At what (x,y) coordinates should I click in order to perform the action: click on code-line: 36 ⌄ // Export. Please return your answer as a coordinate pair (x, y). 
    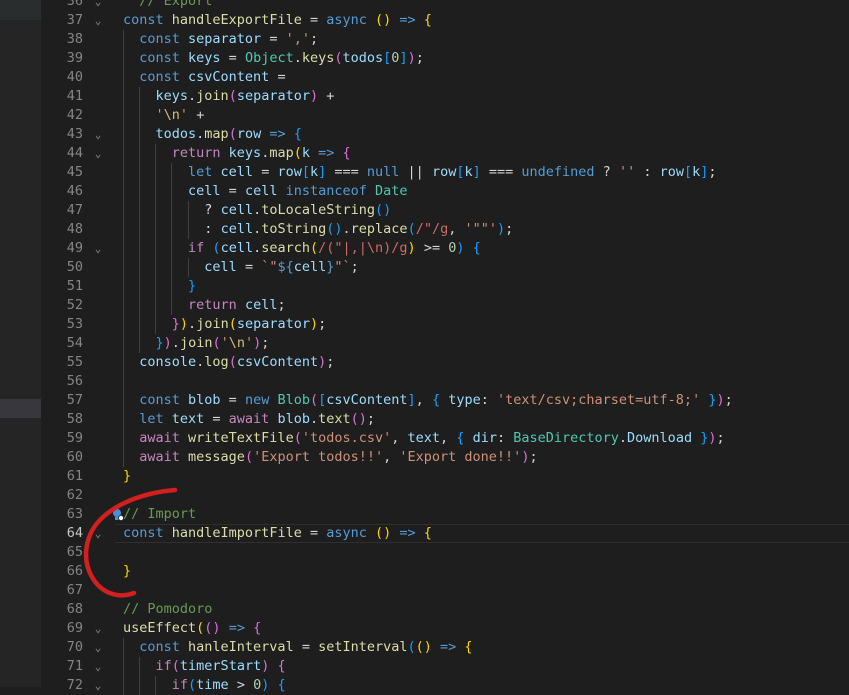
    Looking at the image, I should click on (445, 5).